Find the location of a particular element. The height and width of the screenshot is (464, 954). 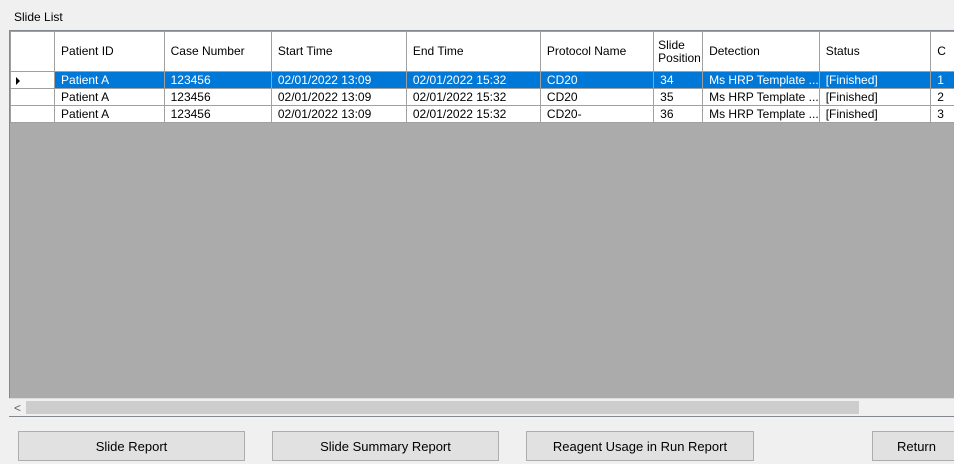

chevron-left-icon: < is located at coordinates (17, 407).